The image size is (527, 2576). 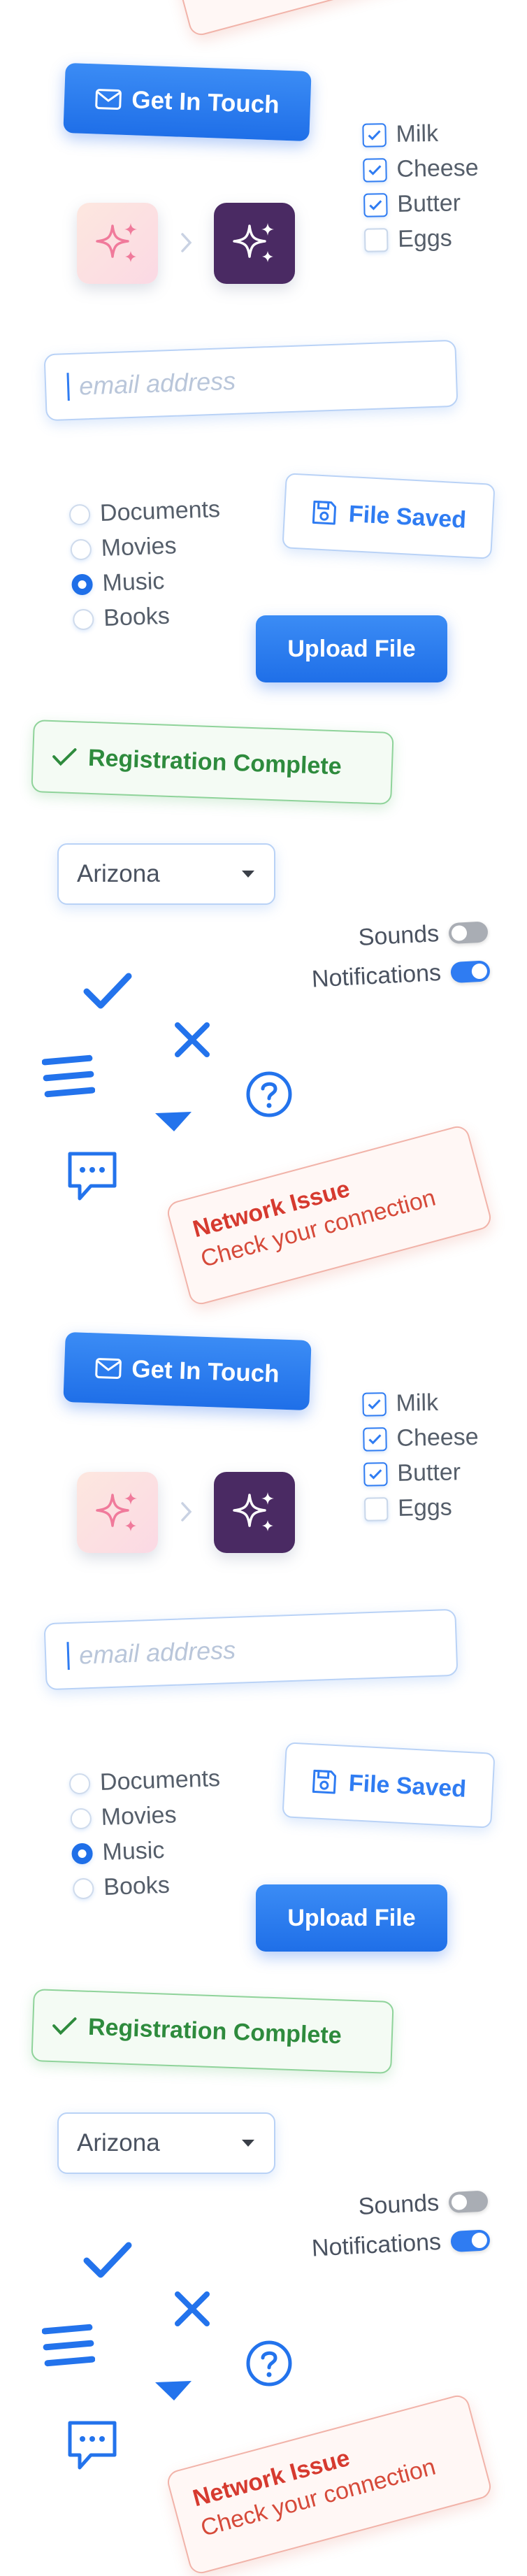 I want to click on network-issue-alert: Network Issue Check your connection, so click(x=329, y=2484).